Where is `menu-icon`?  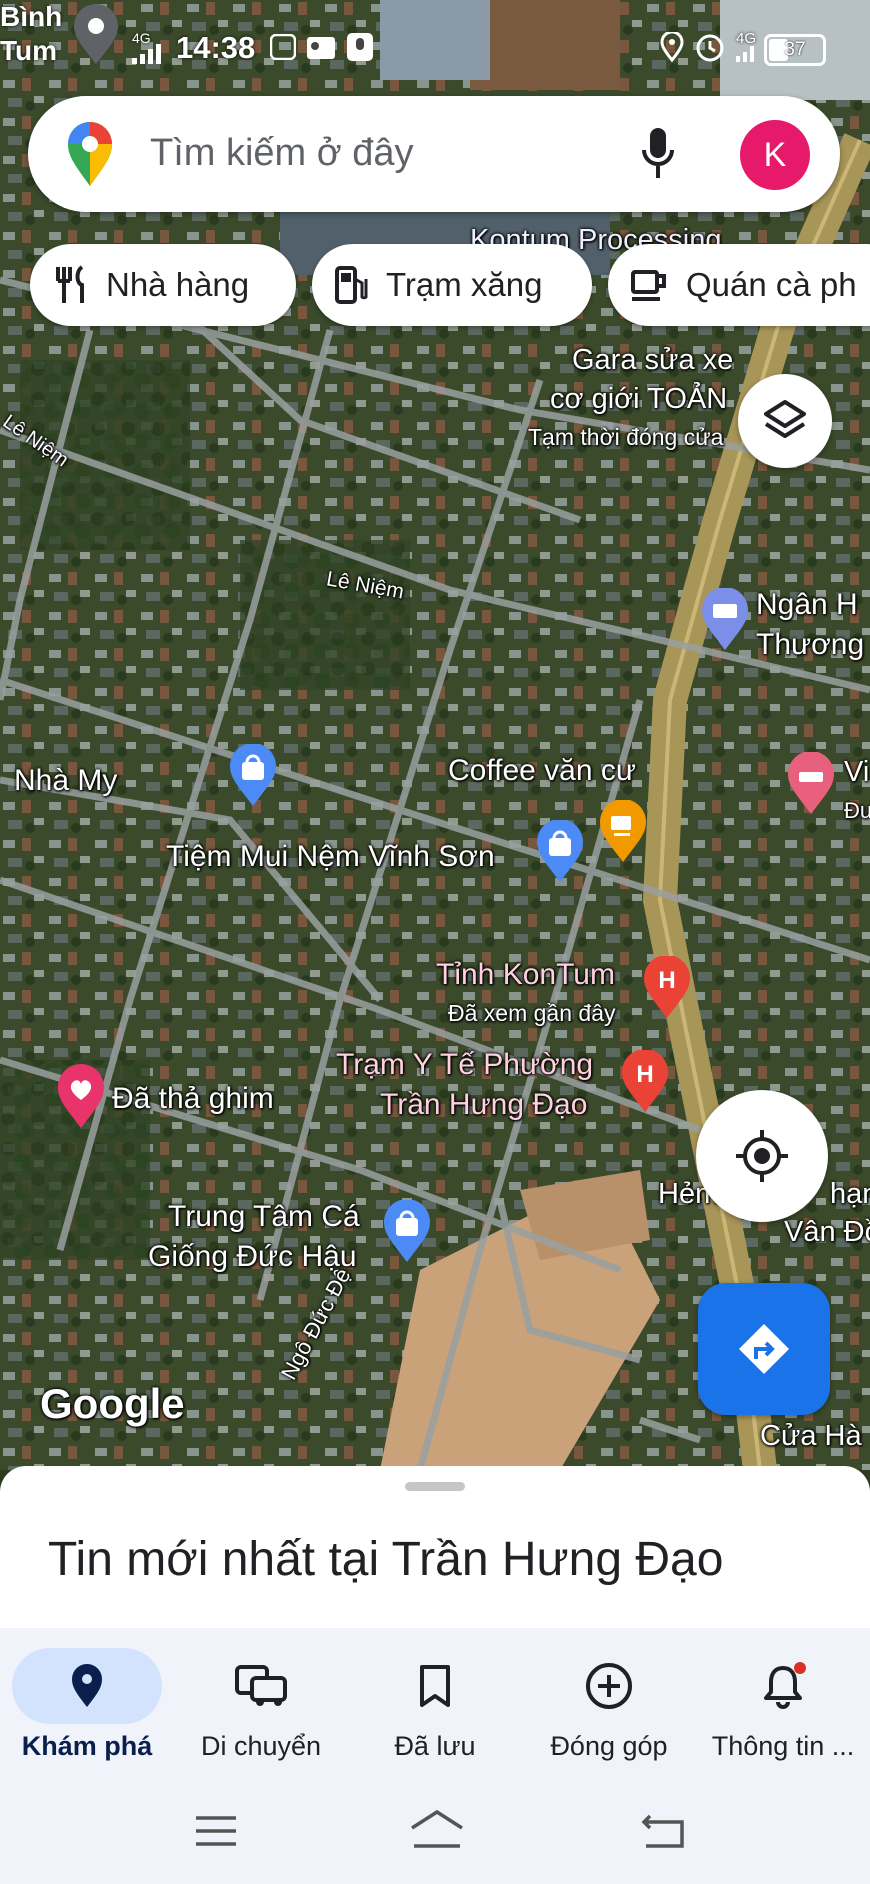 menu-icon is located at coordinates (216, 1831).